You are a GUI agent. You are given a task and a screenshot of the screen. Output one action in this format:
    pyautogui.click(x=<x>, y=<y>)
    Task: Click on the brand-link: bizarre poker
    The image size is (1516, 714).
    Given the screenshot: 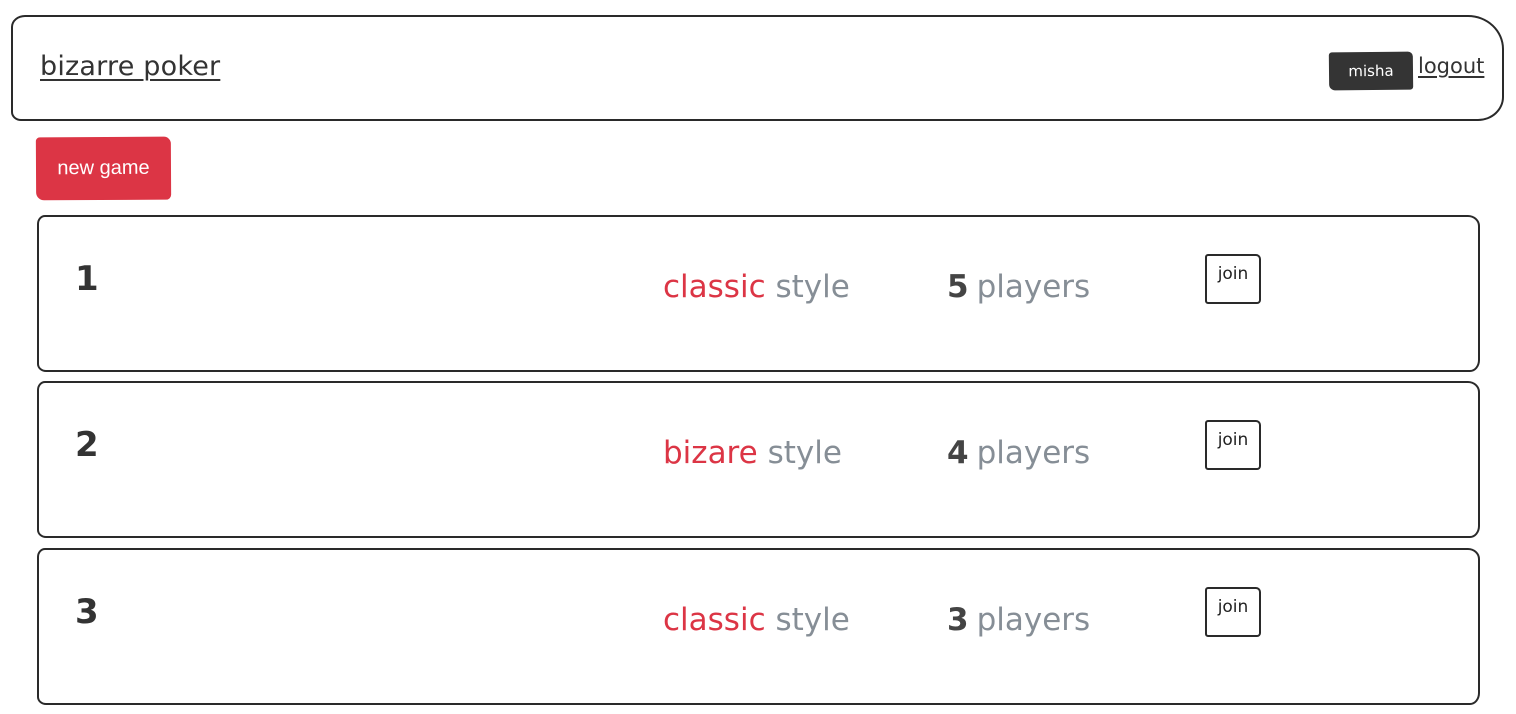 What is the action you would take?
    pyautogui.click(x=130, y=66)
    